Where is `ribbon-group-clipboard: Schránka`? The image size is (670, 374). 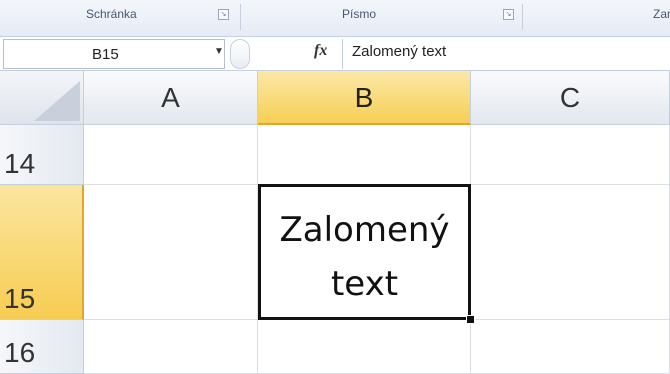
ribbon-group-clipboard: Schránka is located at coordinates (111, 14).